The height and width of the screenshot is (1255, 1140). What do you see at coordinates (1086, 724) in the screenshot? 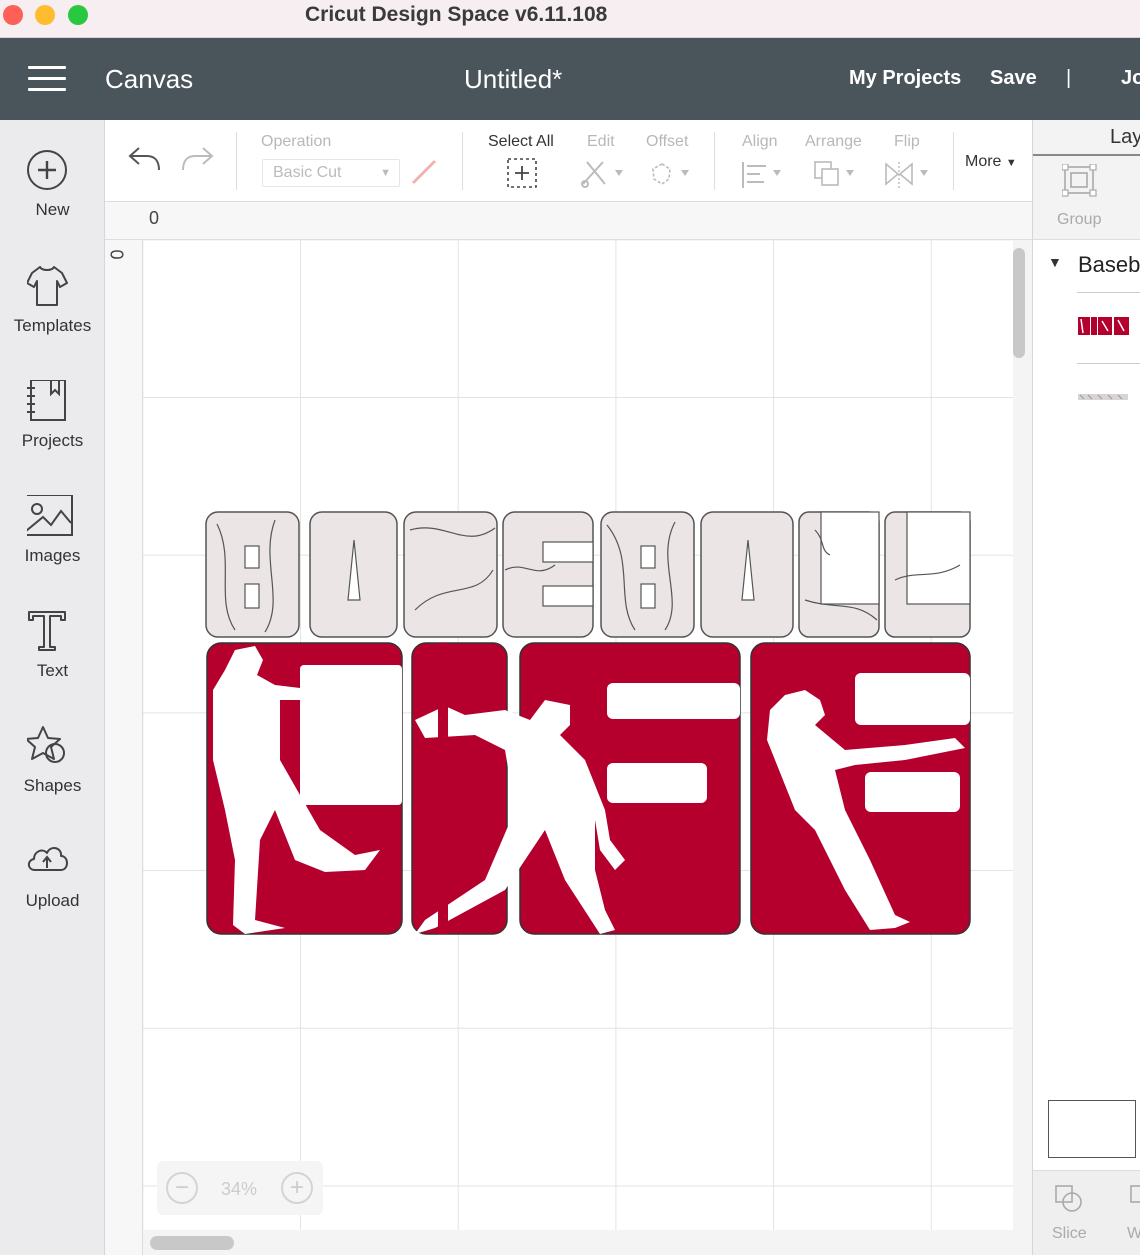
I see `layers-list: ▼ Baseball` at bounding box center [1086, 724].